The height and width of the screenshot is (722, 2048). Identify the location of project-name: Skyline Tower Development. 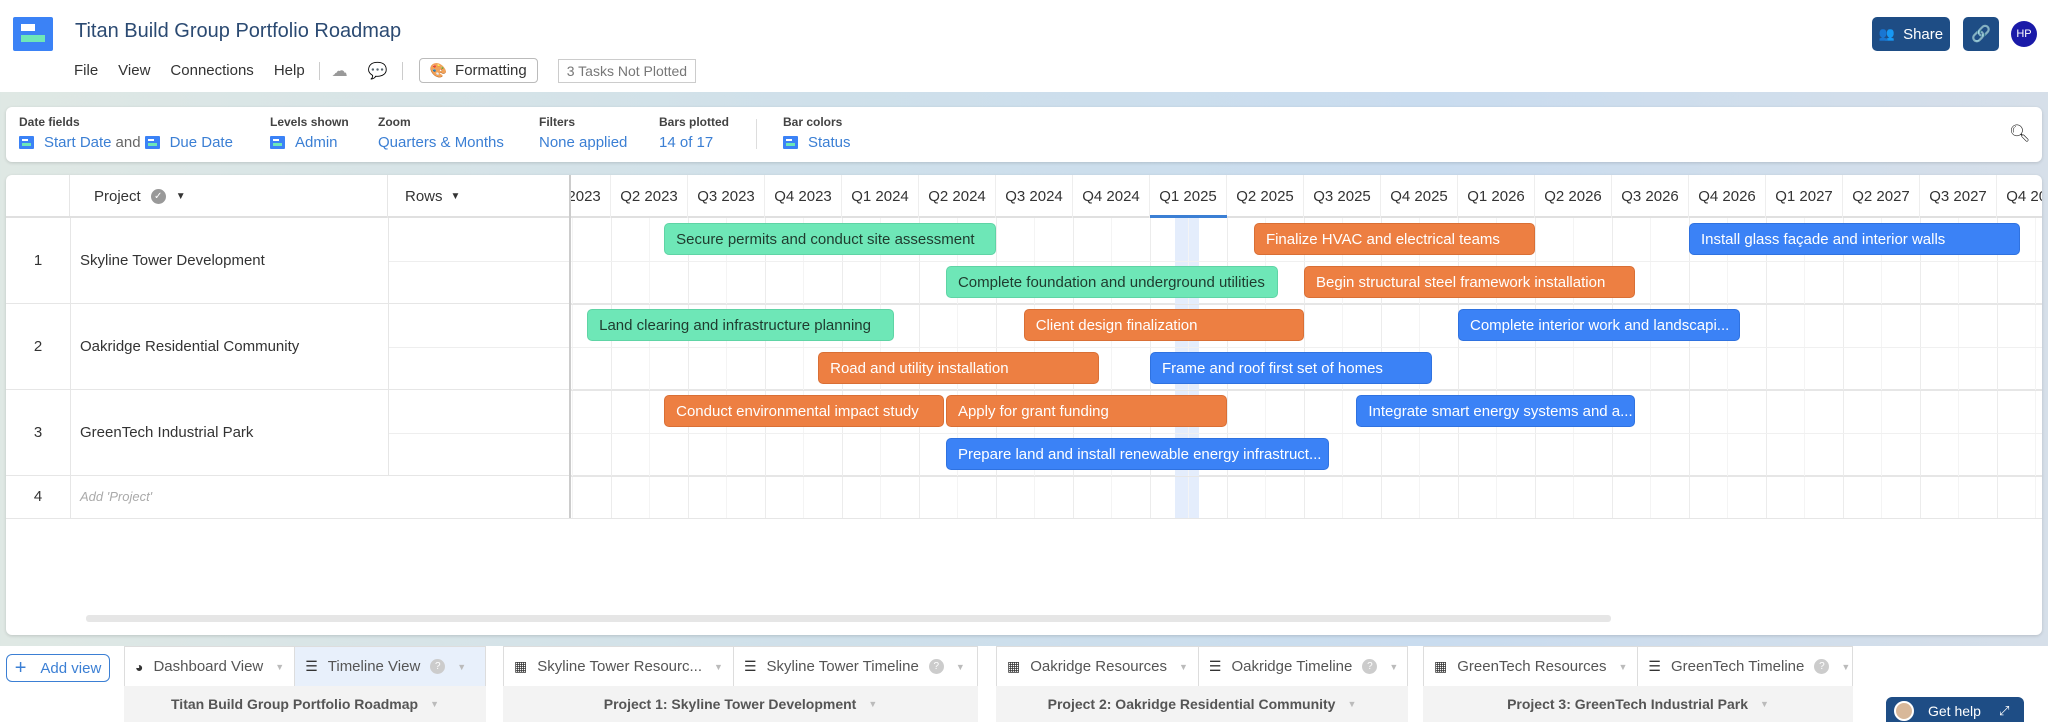
(172, 260).